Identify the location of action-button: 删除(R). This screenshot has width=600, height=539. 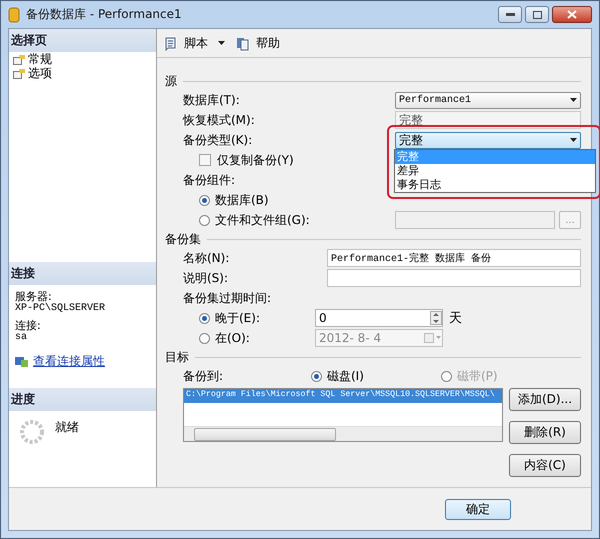
(545, 432).